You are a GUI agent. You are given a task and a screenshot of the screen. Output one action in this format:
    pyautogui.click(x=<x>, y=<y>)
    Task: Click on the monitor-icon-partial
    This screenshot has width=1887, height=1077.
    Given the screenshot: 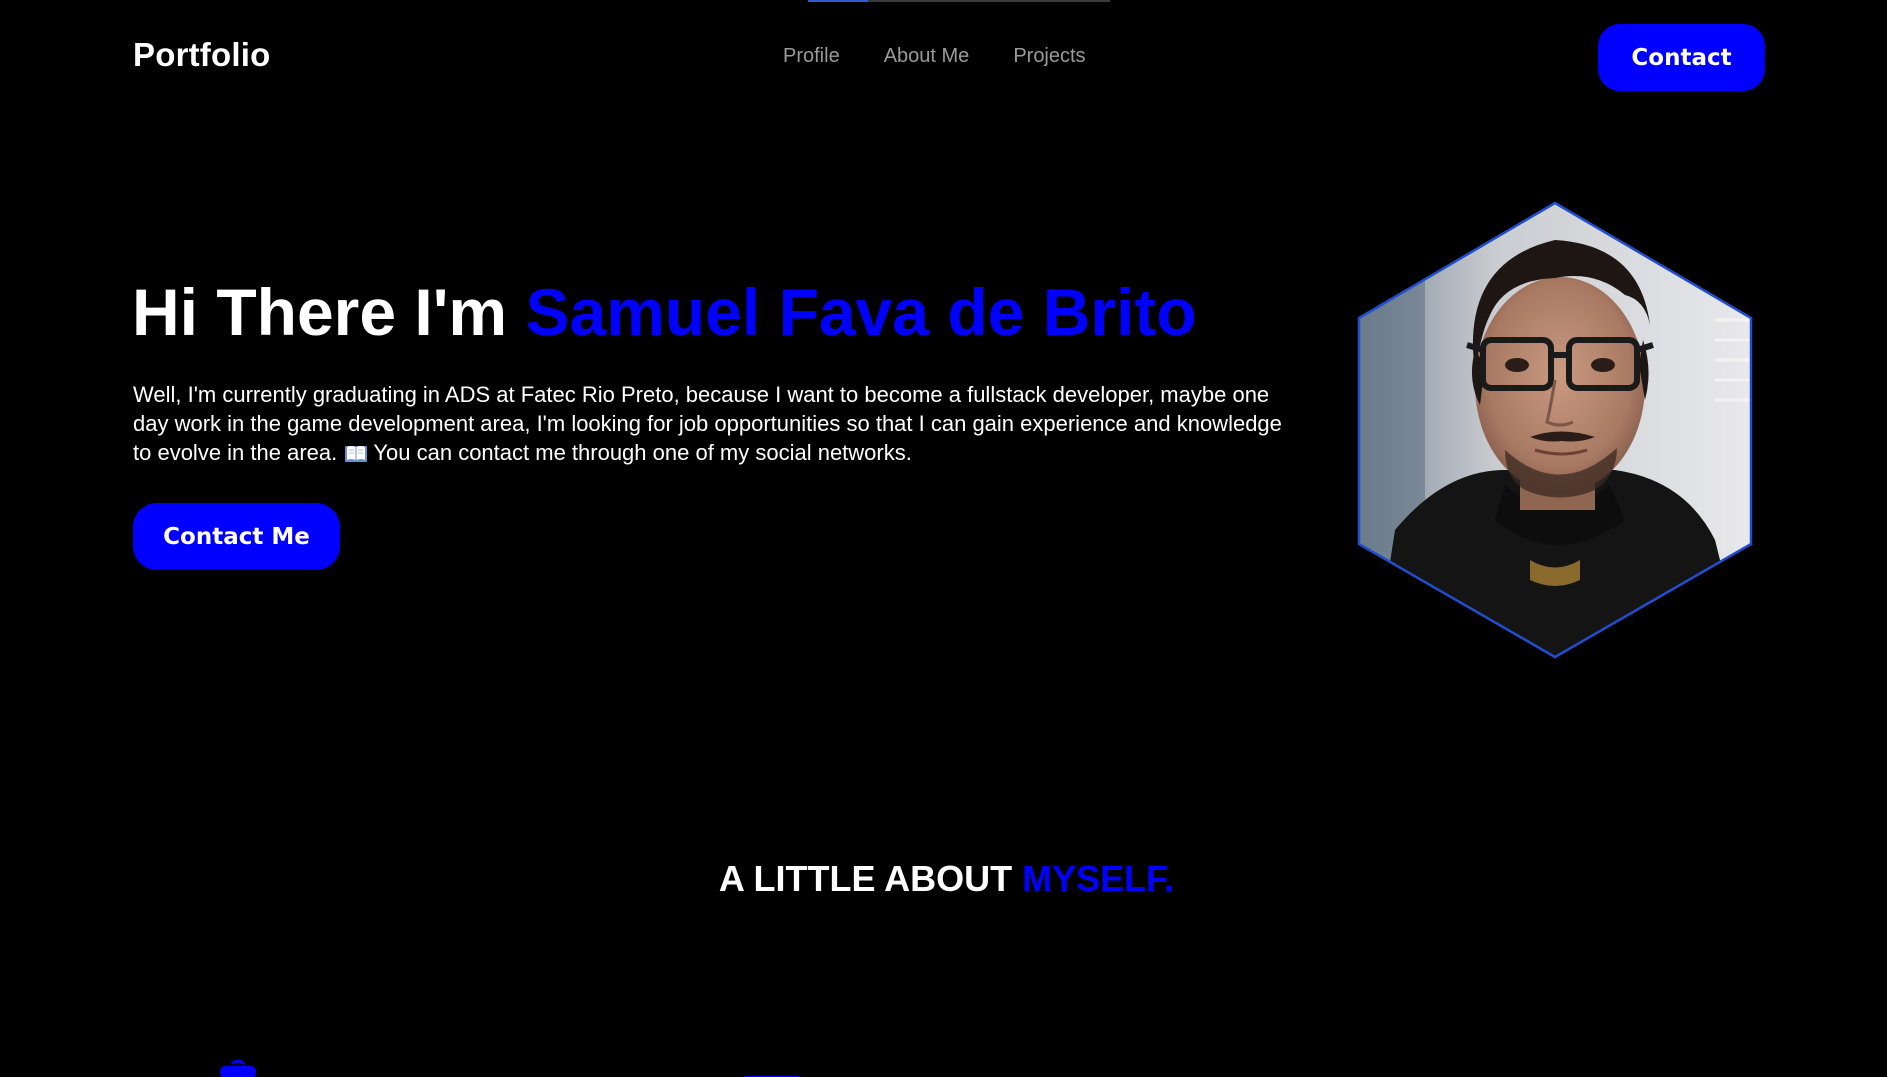 What is the action you would take?
    pyautogui.click(x=772, y=1073)
    